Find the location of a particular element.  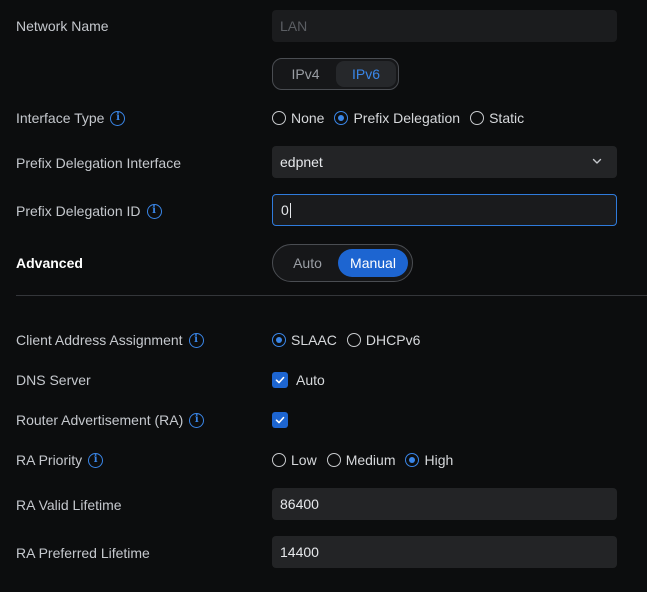

radio-static-indicator is located at coordinates (477, 118).